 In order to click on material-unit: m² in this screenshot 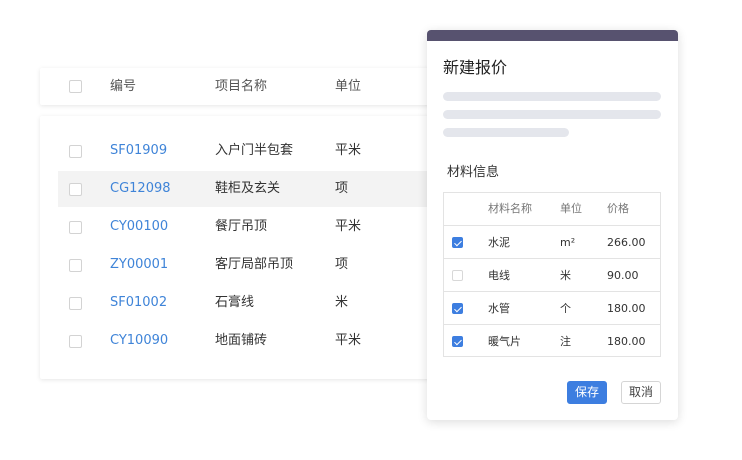, I will do `click(568, 242)`.